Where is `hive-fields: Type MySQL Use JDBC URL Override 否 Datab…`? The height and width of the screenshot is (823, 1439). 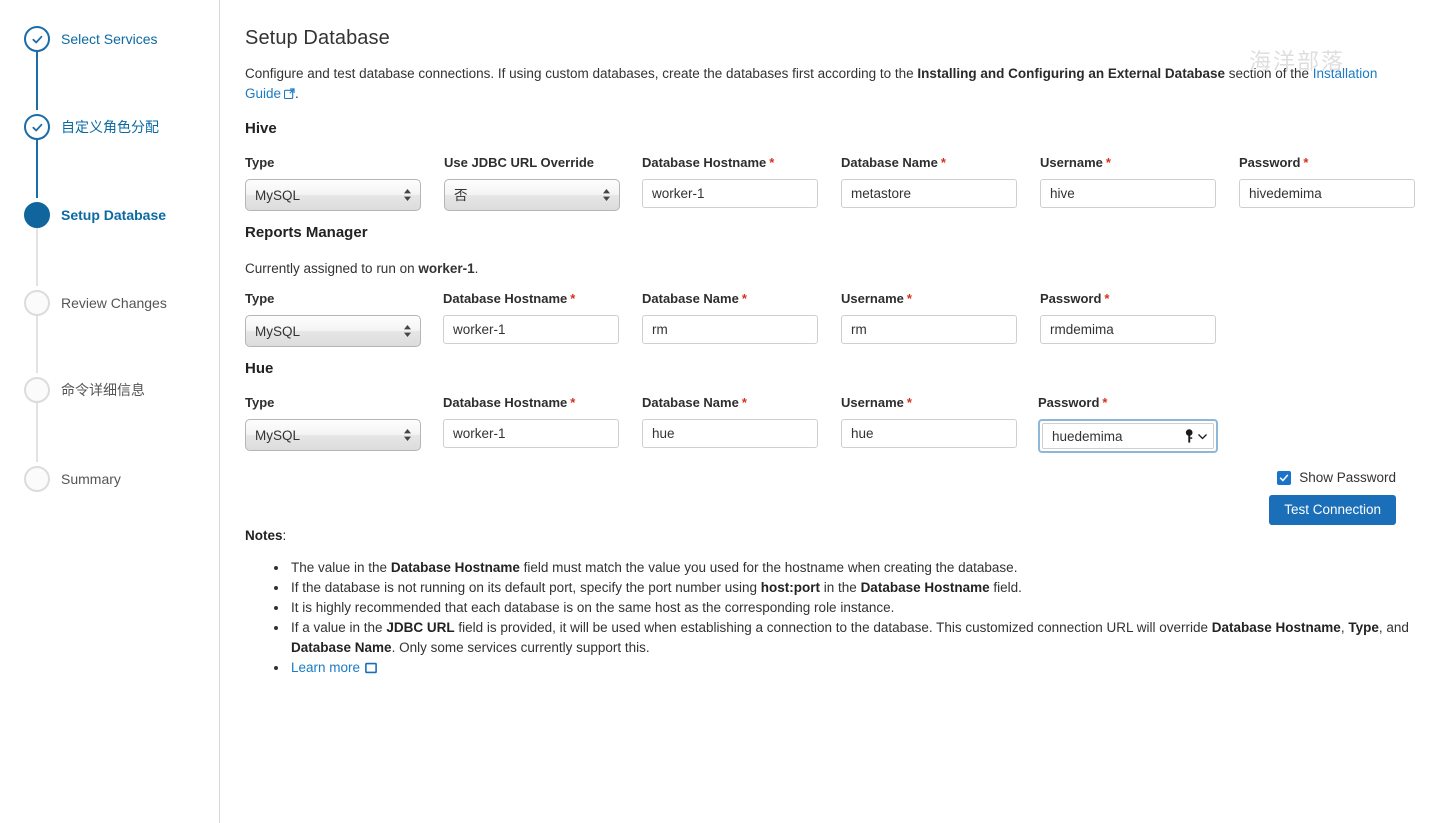 hive-fields: Type MySQL Use JDBC URL Override 否 Datab… is located at coordinates (832, 183).